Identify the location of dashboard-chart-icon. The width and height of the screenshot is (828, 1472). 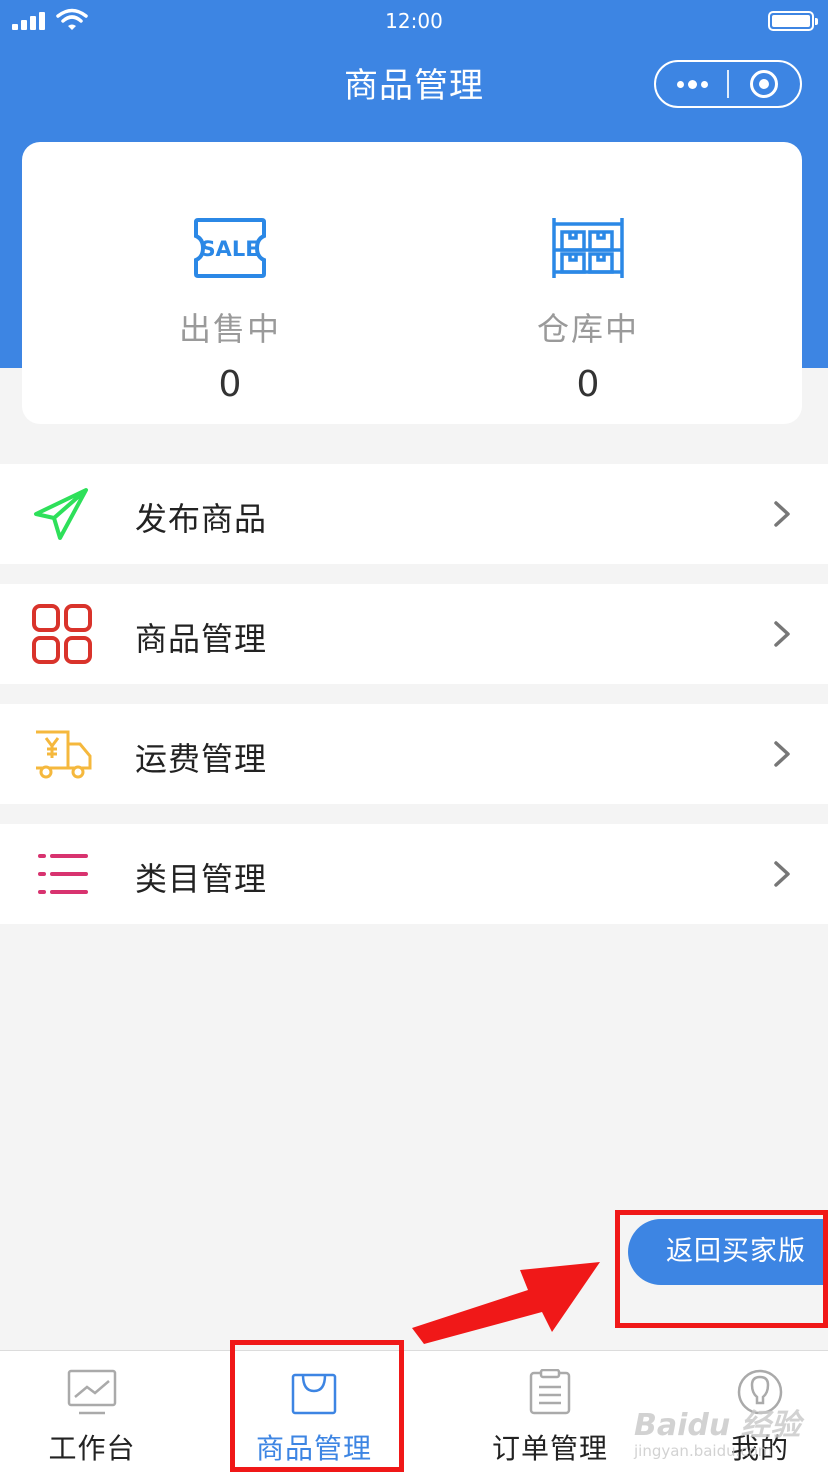
(92, 1392).